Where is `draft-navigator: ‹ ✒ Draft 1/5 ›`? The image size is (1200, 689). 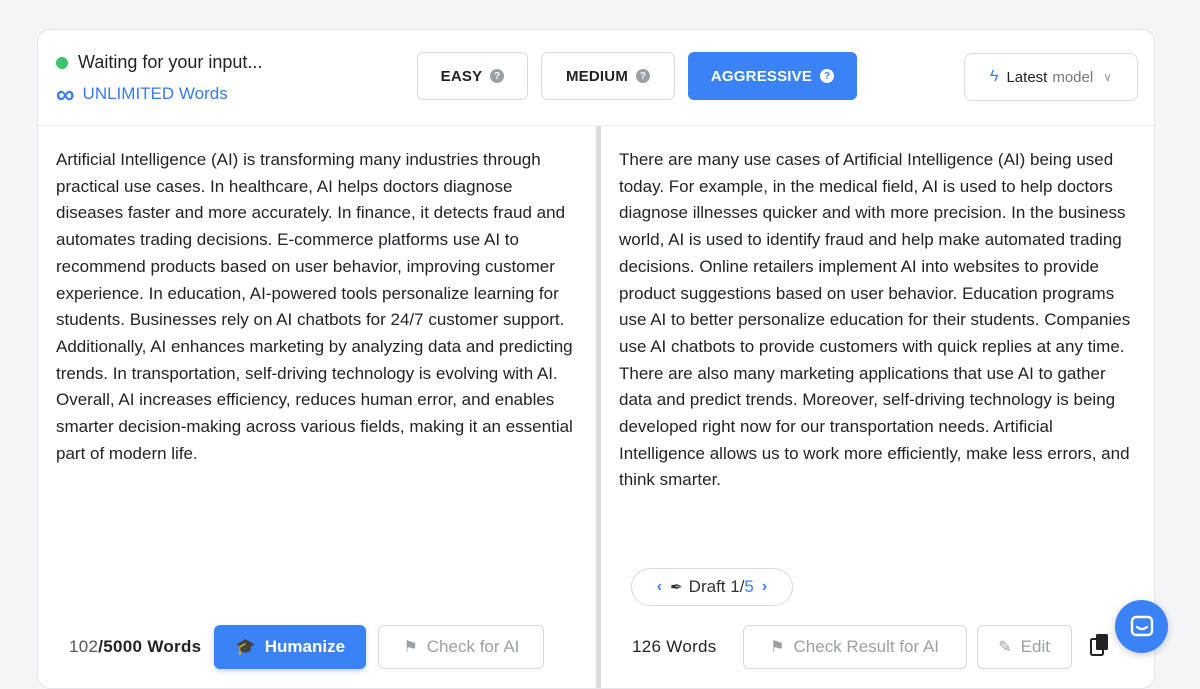 draft-navigator: ‹ ✒ Draft 1/5 › is located at coordinates (712, 587).